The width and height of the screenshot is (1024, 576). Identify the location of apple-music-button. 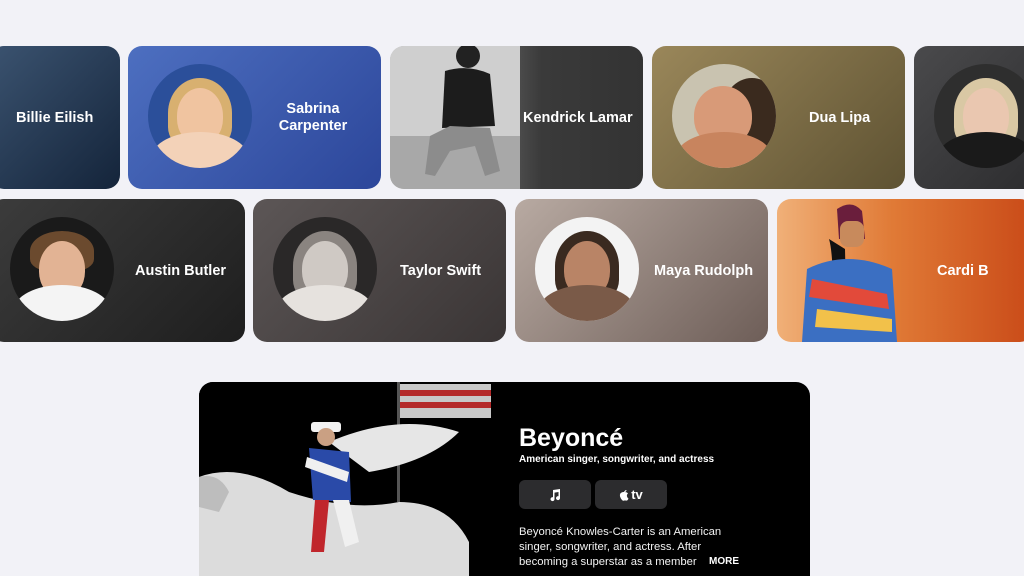
(555, 494).